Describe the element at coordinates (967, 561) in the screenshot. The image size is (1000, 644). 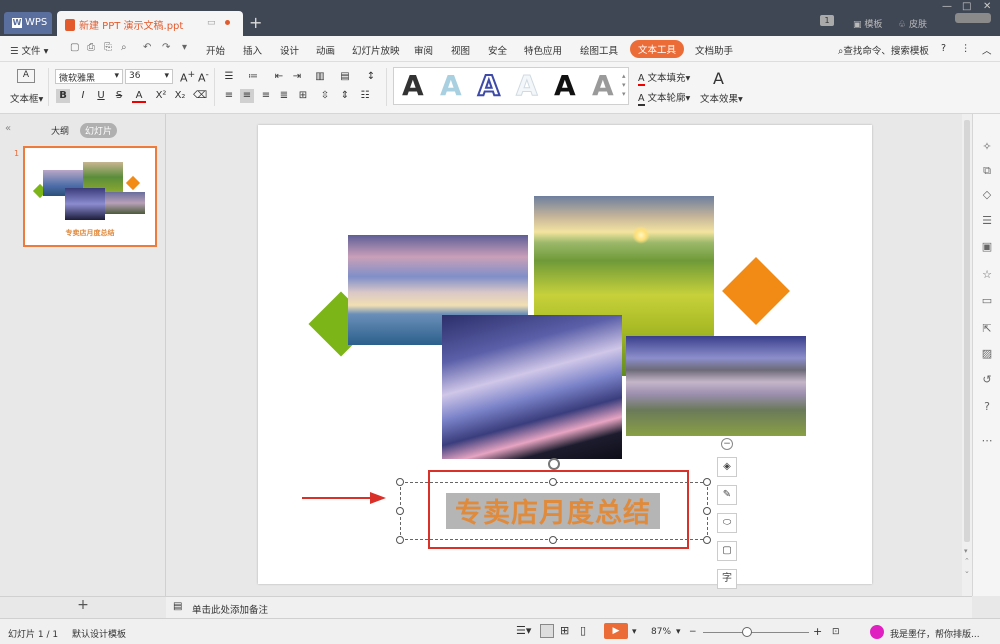
I see `scroll-page-arrows: ▾ ⌃ ⌄` at that location.